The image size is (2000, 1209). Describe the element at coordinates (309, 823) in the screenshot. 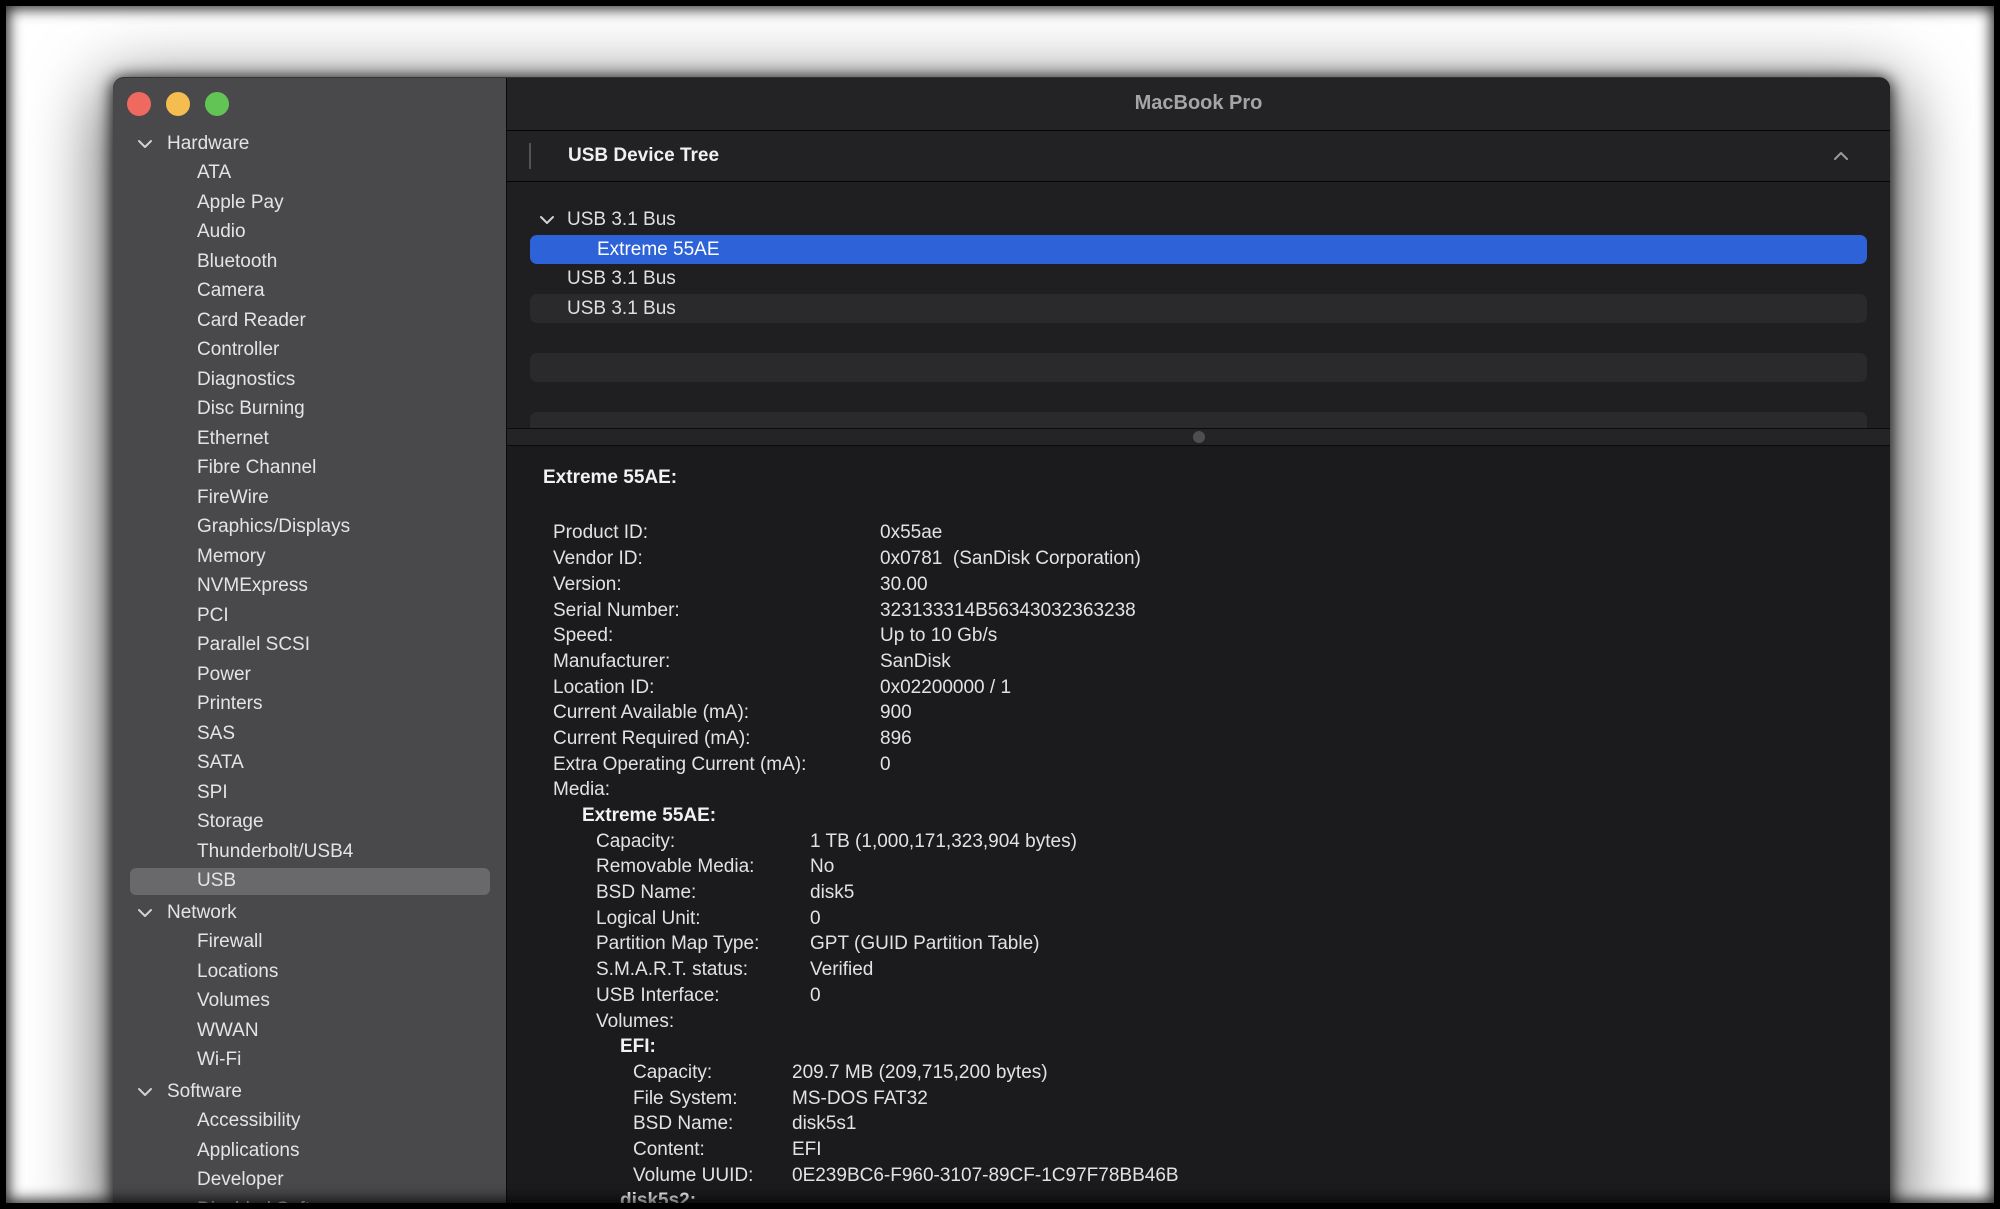

I see `sidebar-item-storage: Storage` at that location.